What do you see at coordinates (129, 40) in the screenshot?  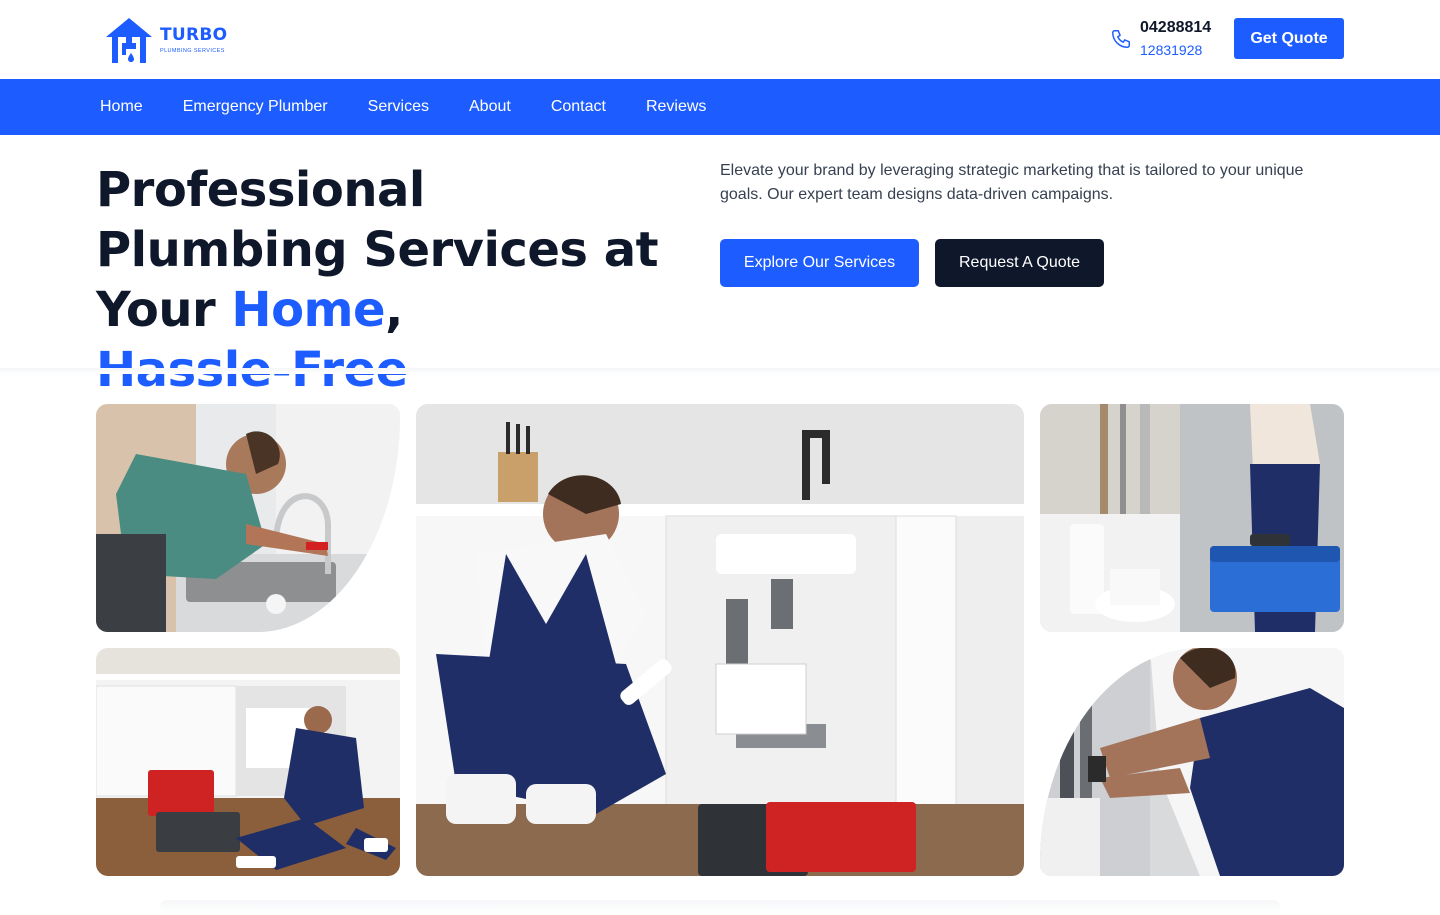 I see `house-faucet-icon` at bounding box center [129, 40].